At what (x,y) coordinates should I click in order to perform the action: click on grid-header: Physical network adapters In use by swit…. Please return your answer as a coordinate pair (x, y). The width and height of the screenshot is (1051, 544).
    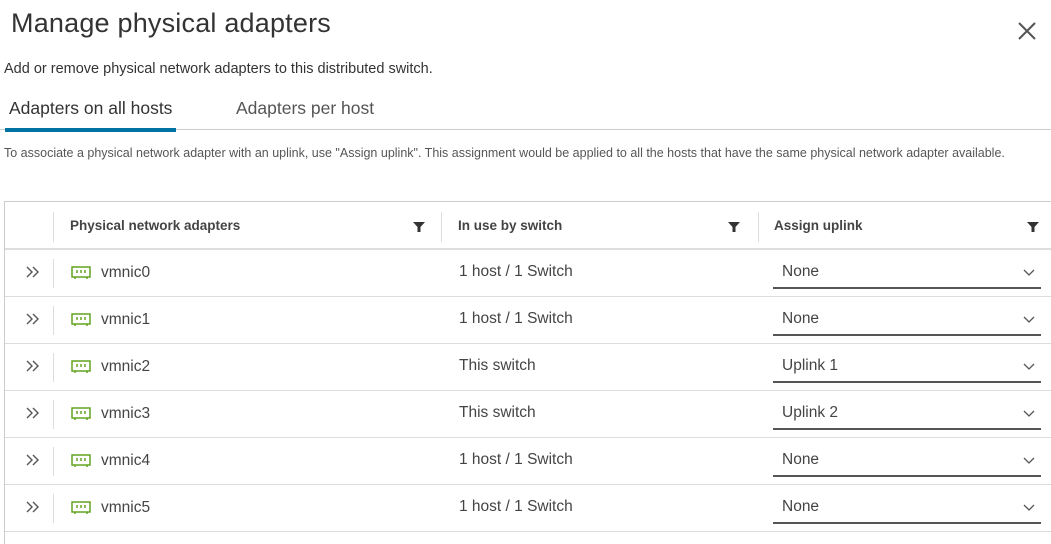
    Looking at the image, I should click on (528, 226).